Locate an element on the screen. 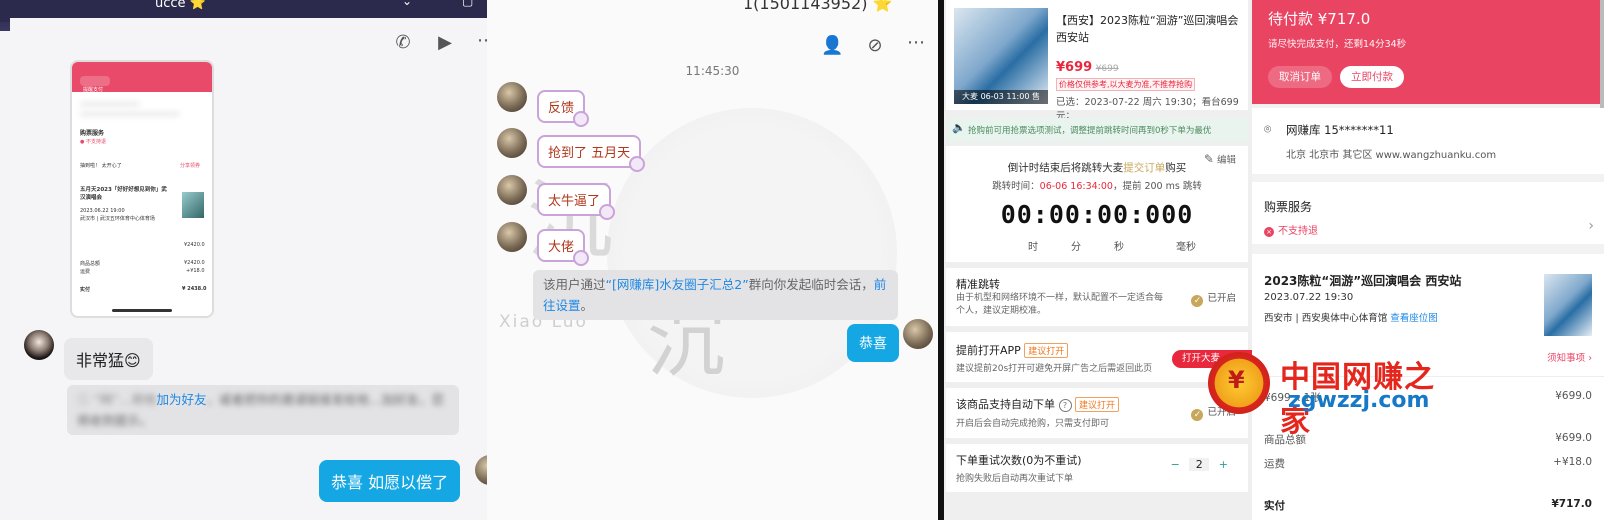 The height and width of the screenshot is (520, 1604). mini-fee-label: 运费 is located at coordinates (85, 272).